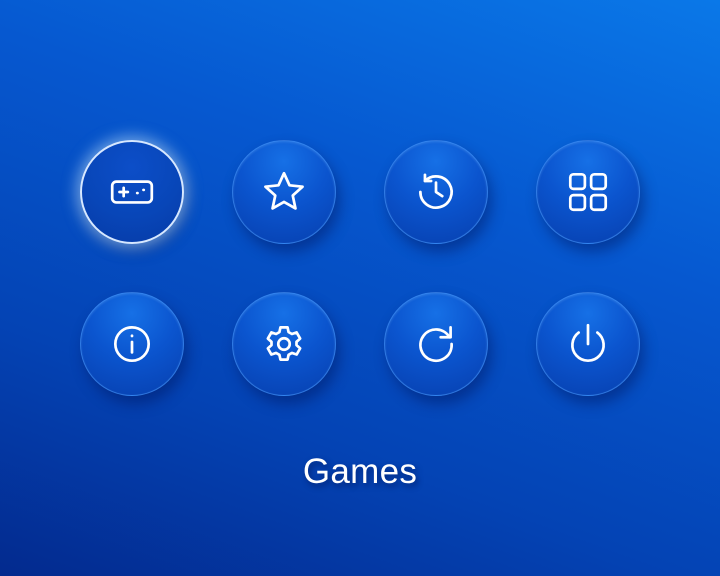 Image resolution: width=720 pixels, height=576 pixels. I want to click on gear-icon, so click(284, 343).